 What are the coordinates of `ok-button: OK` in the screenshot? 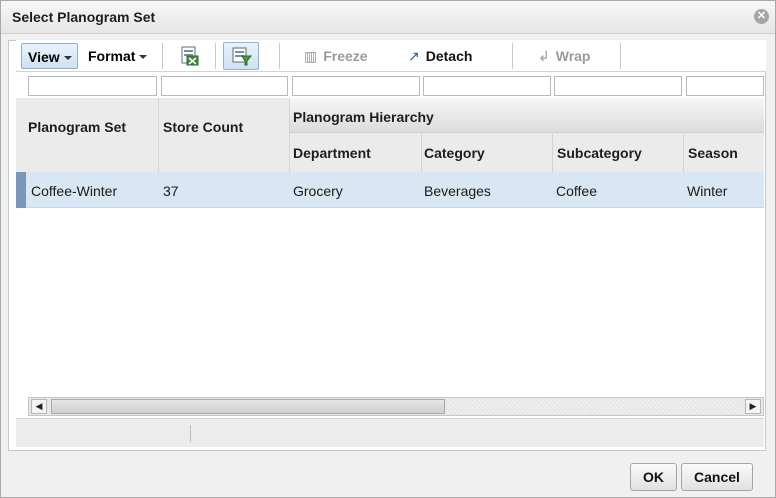 It's located at (653, 477).